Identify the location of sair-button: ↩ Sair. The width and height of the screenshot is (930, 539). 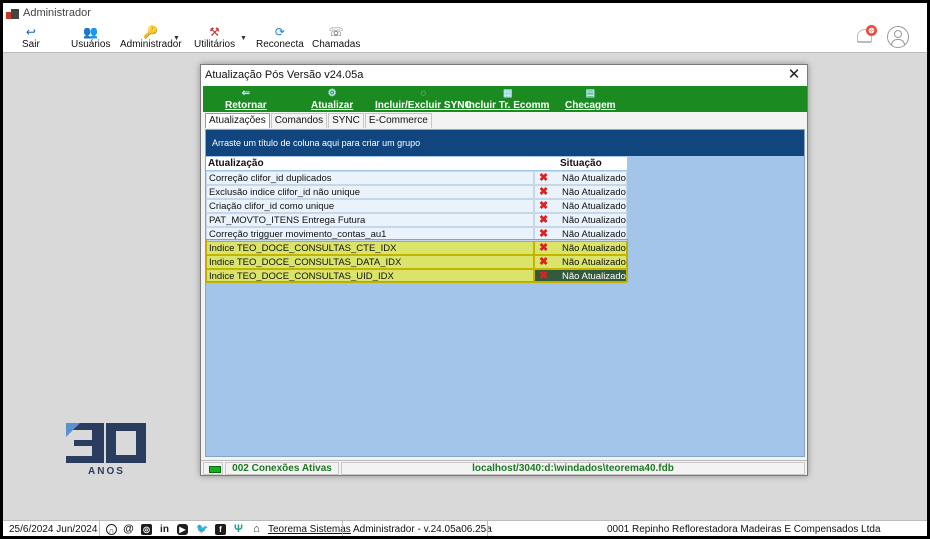
(31, 39).